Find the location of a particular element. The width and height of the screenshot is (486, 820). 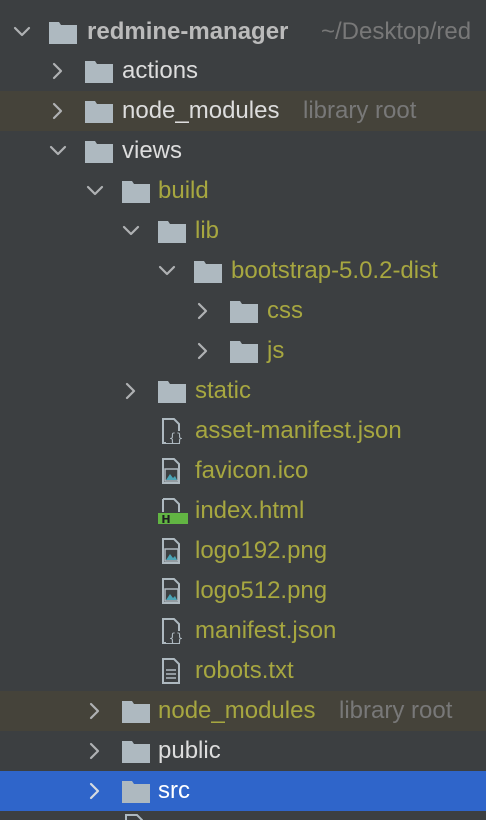

tree-item-label: bootstrap-5.0.2-dist is located at coordinates (334, 270).